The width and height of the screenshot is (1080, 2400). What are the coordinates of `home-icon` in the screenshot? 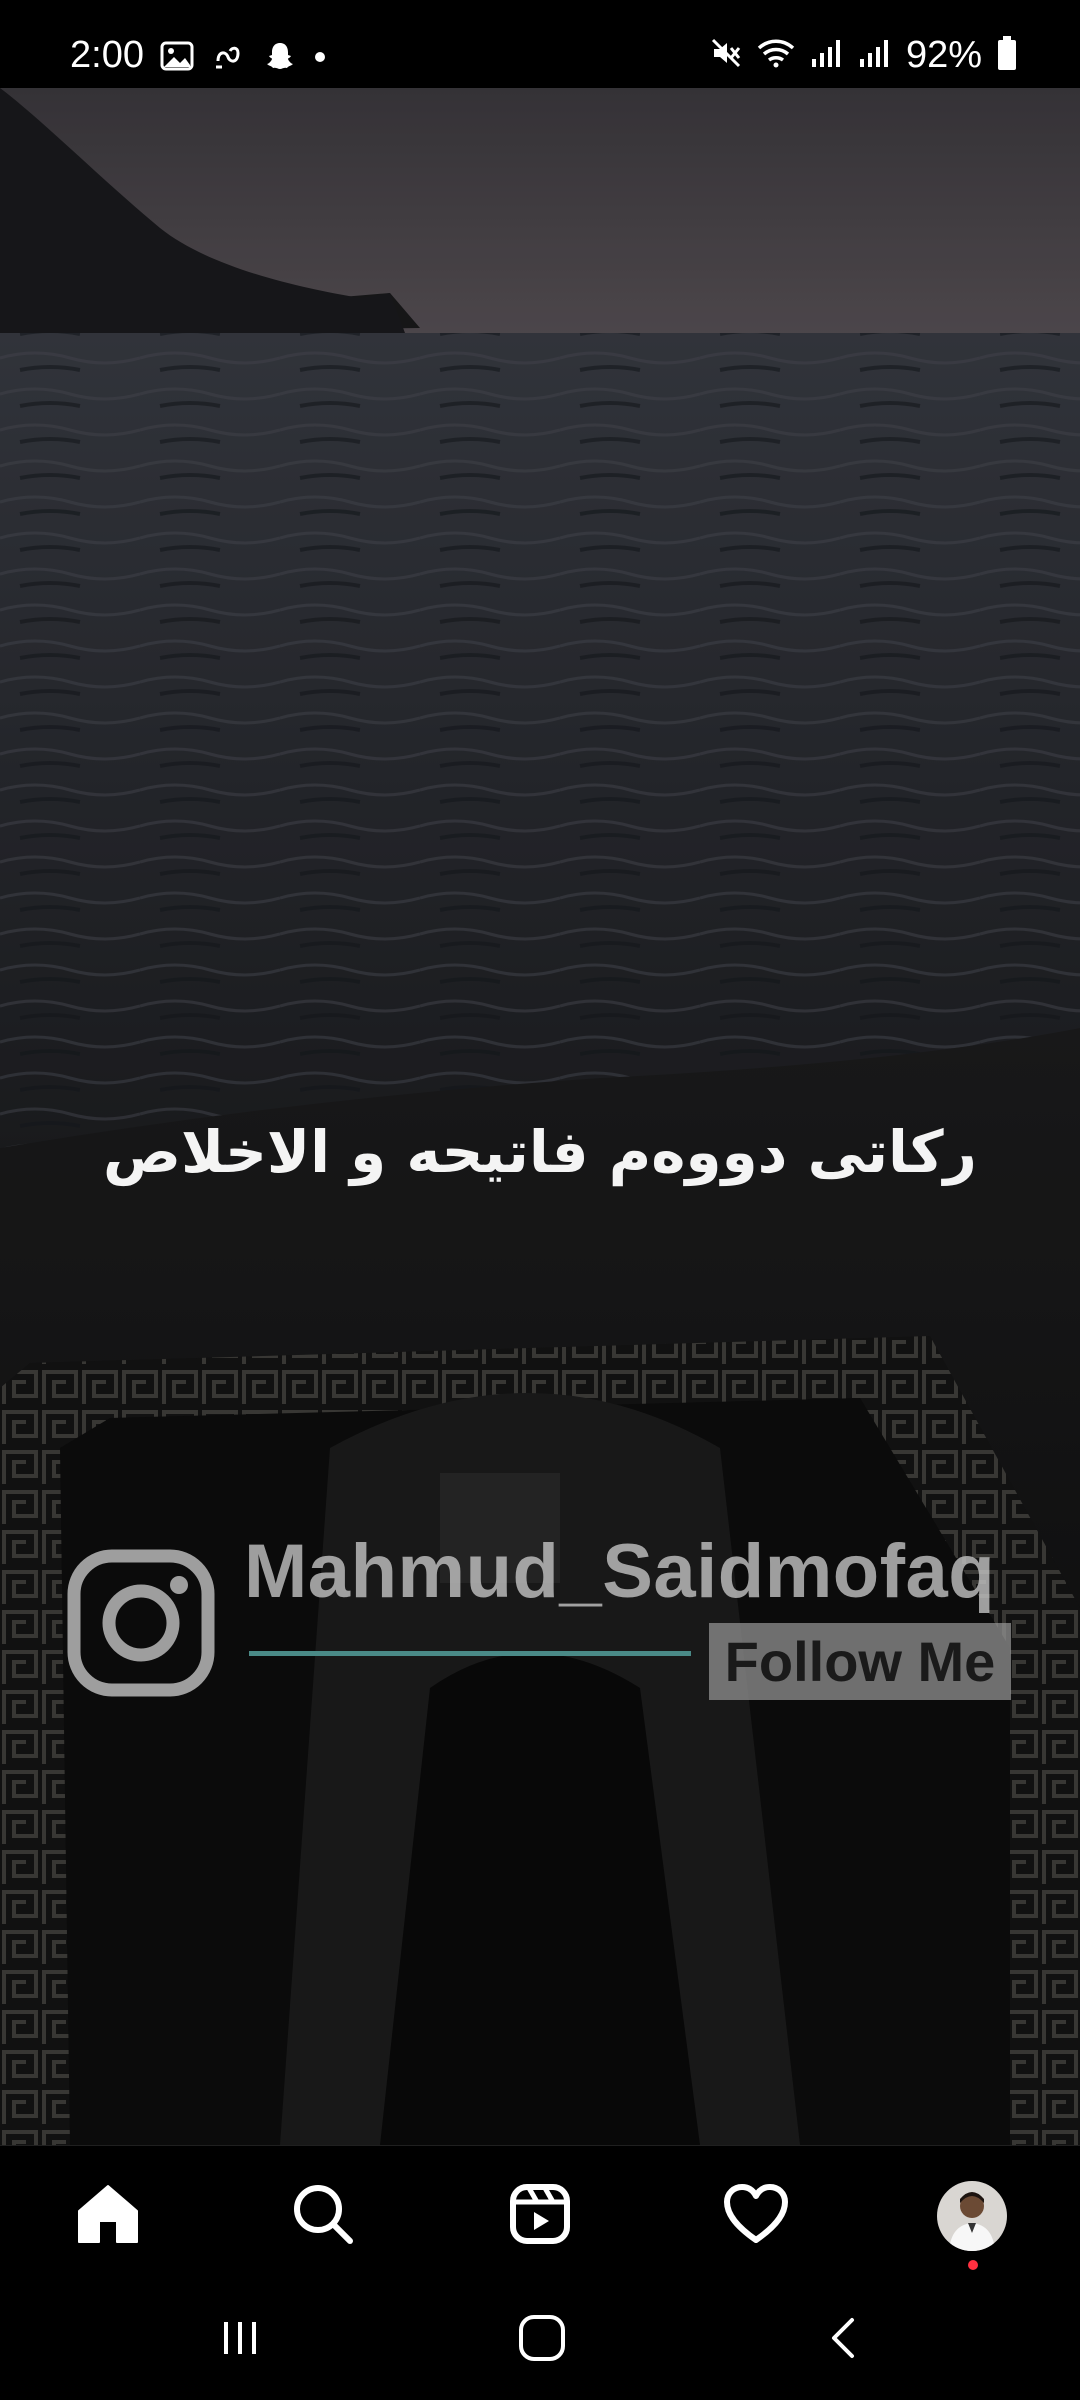 It's located at (108, 2216).